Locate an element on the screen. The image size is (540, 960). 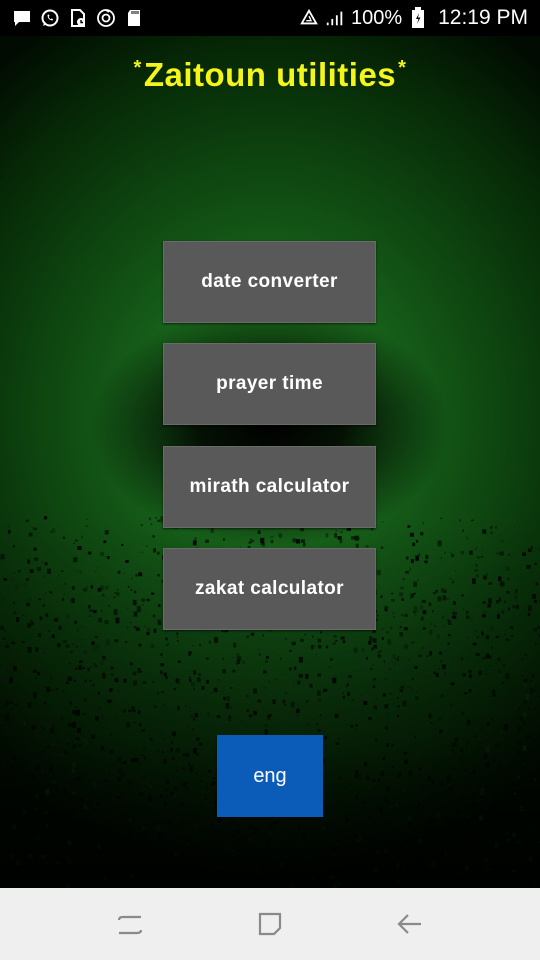
clock: 12:19 PM is located at coordinates (483, 17).